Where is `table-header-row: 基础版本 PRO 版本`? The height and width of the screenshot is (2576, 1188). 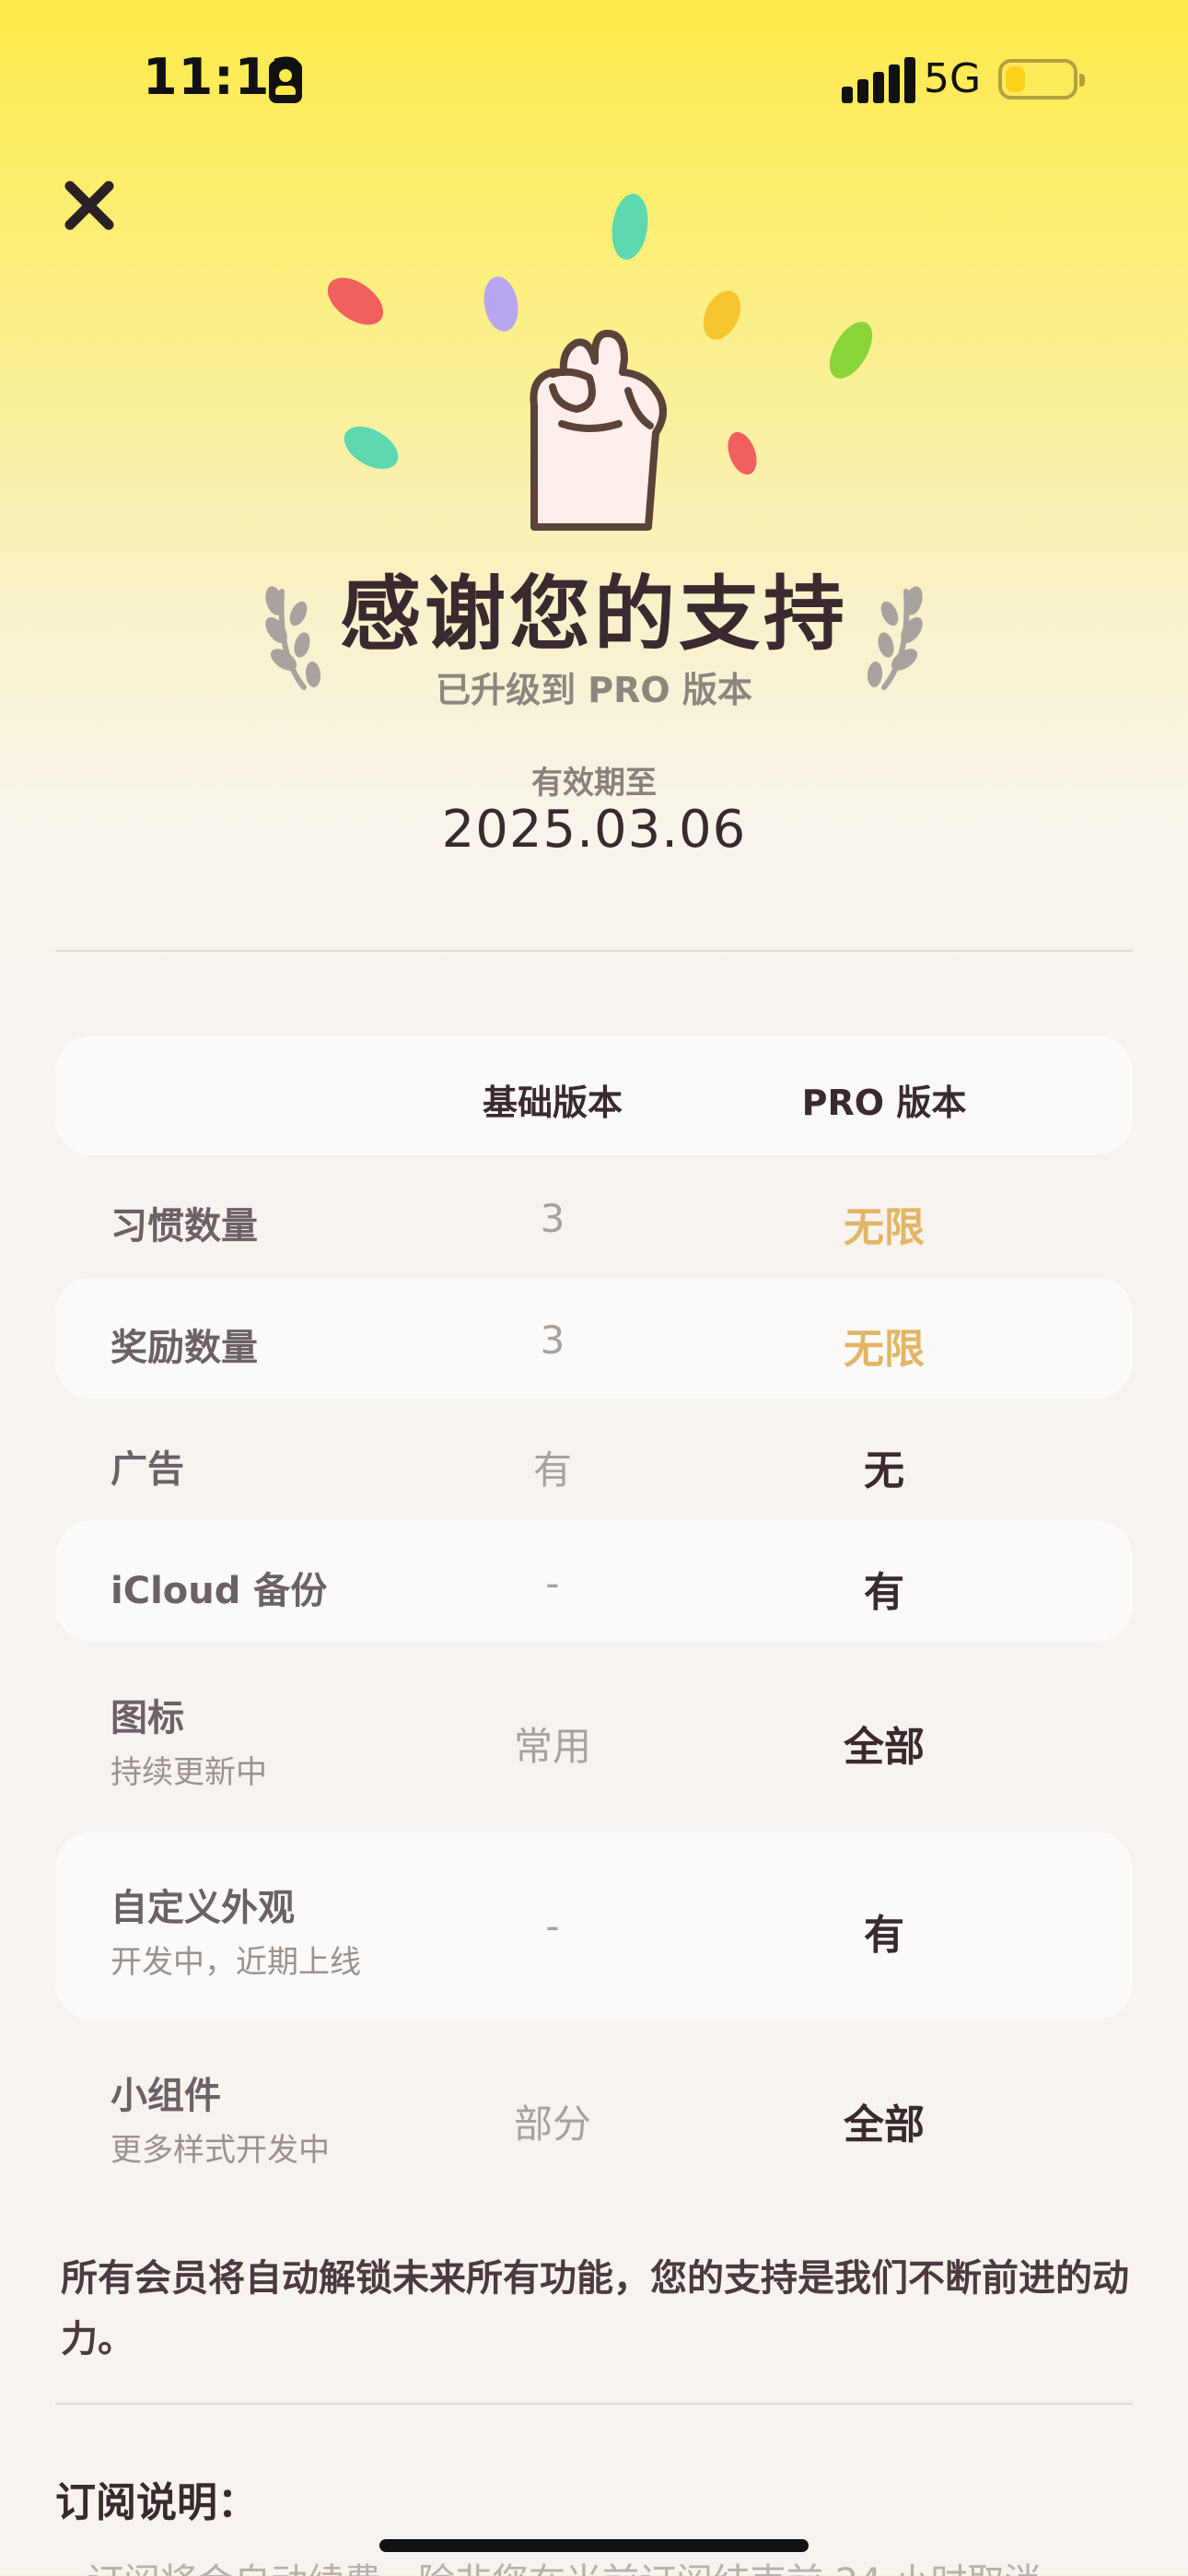
table-header-row: 基础版本 PRO 版本 is located at coordinates (594, 1095).